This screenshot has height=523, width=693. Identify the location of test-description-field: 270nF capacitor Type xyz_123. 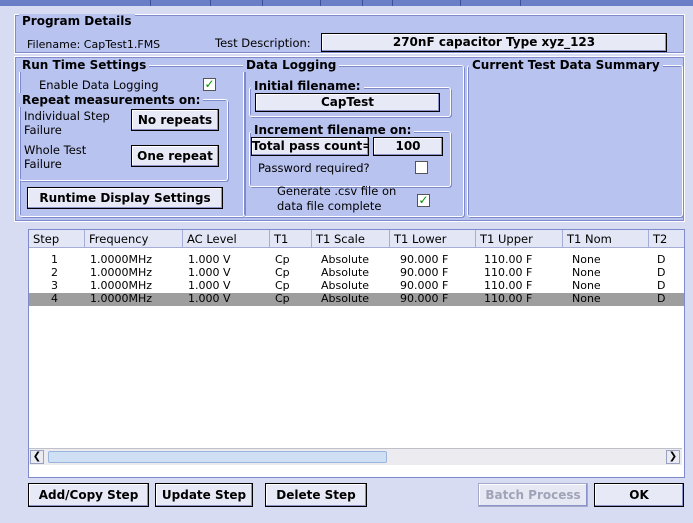
(494, 42).